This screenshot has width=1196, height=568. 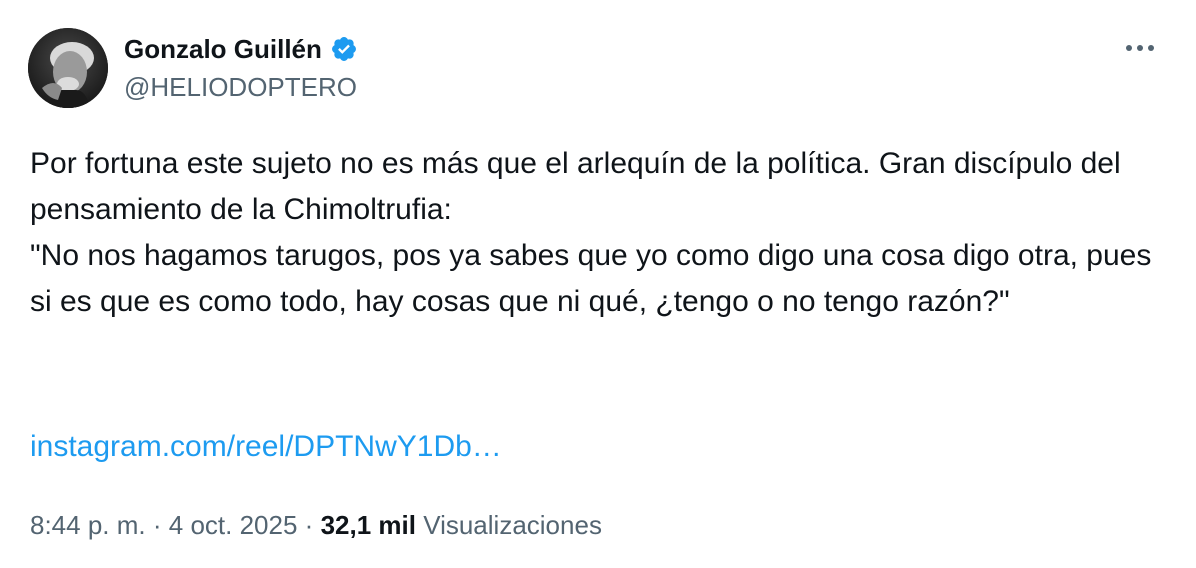 What do you see at coordinates (233, 525) in the screenshot?
I see `tweet-date: 4 oct. 2025` at bounding box center [233, 525].